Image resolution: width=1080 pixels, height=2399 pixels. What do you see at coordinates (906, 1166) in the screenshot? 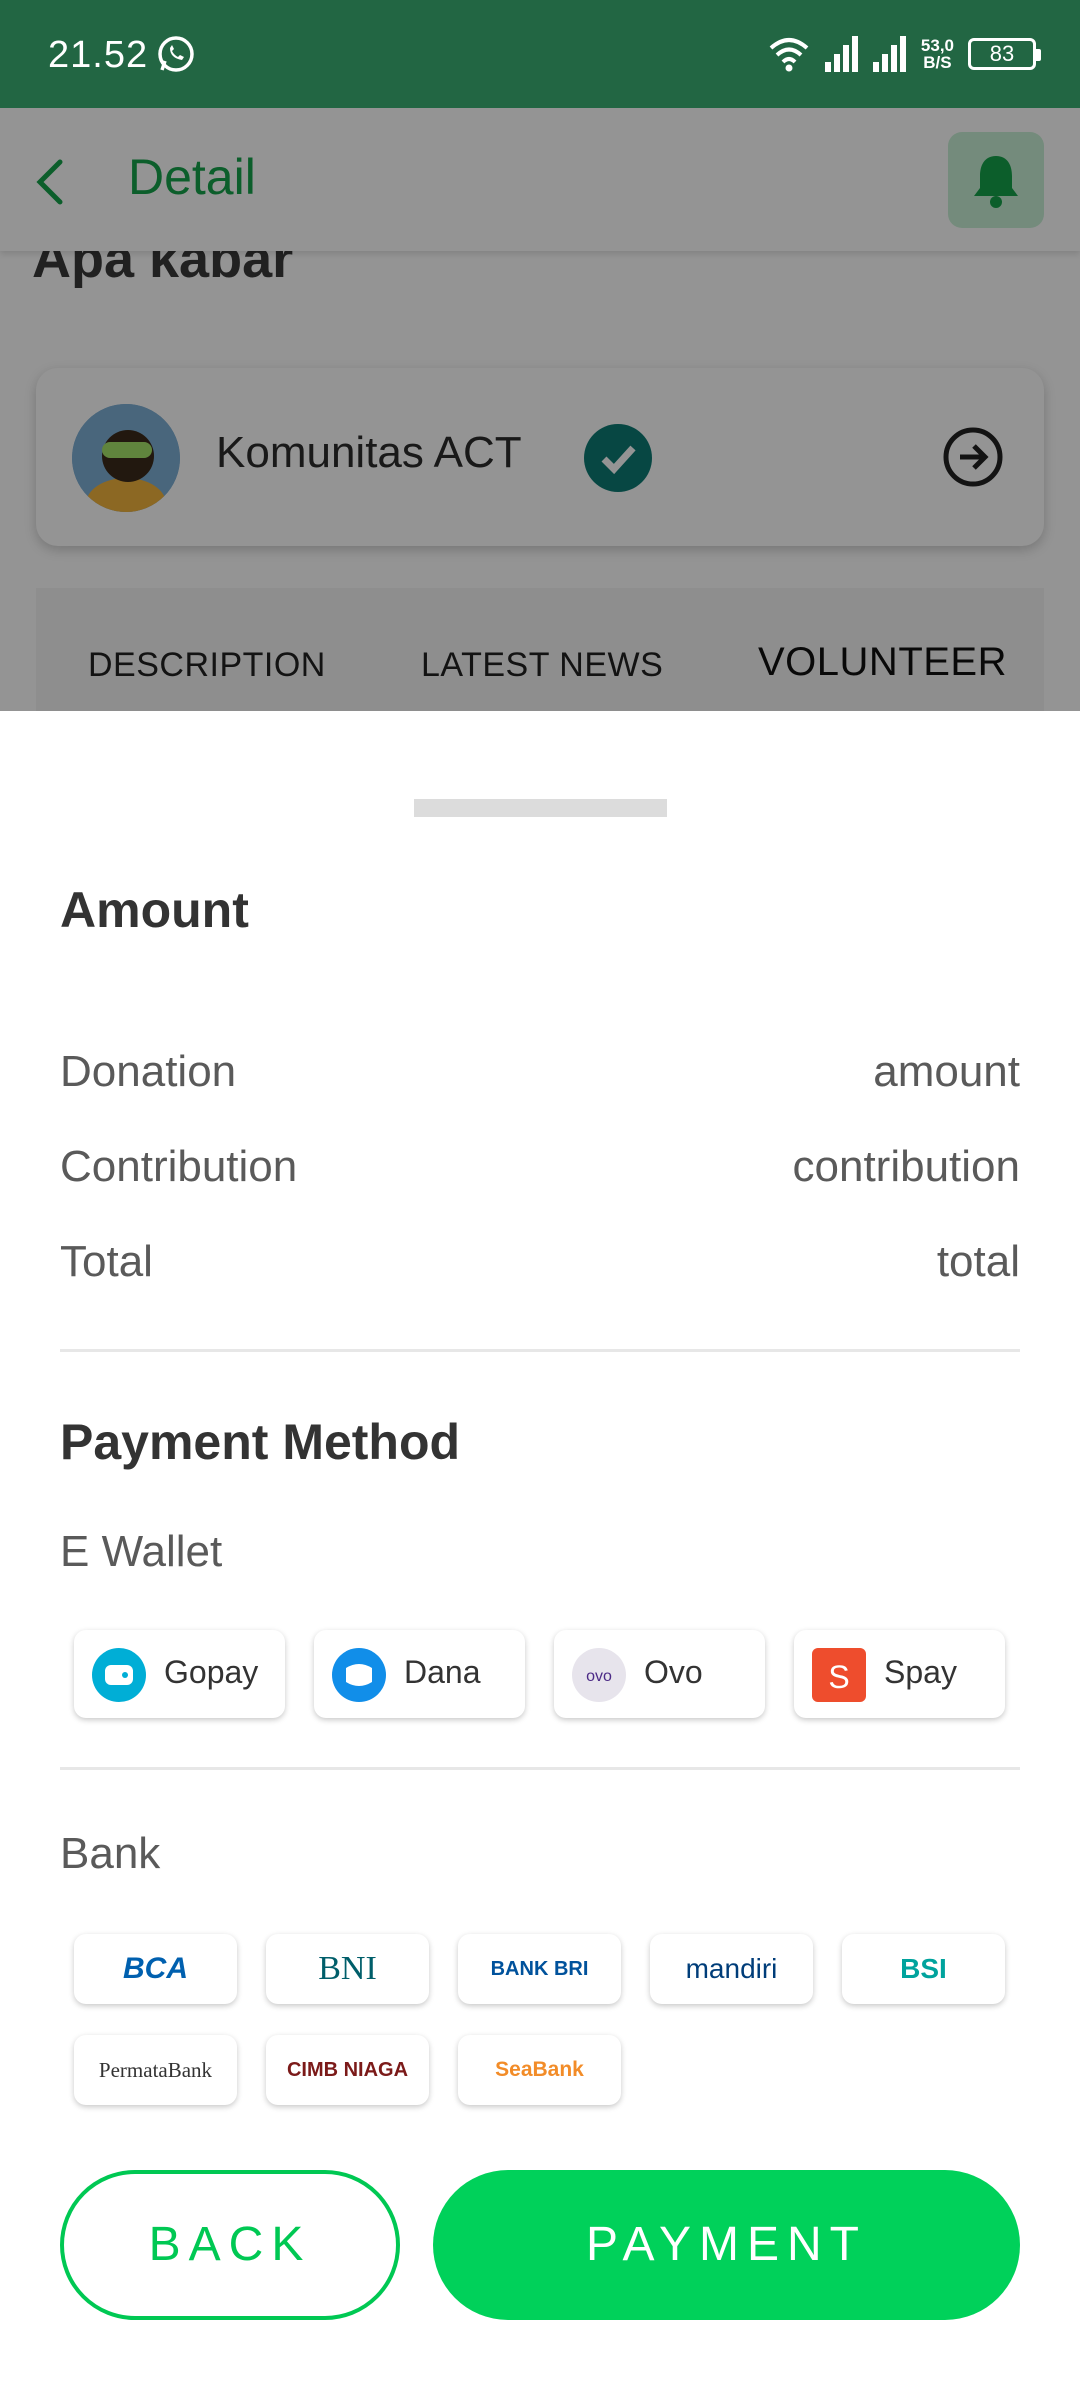
I see `contribution-value: contribution` at bounding box center [906, 1166].